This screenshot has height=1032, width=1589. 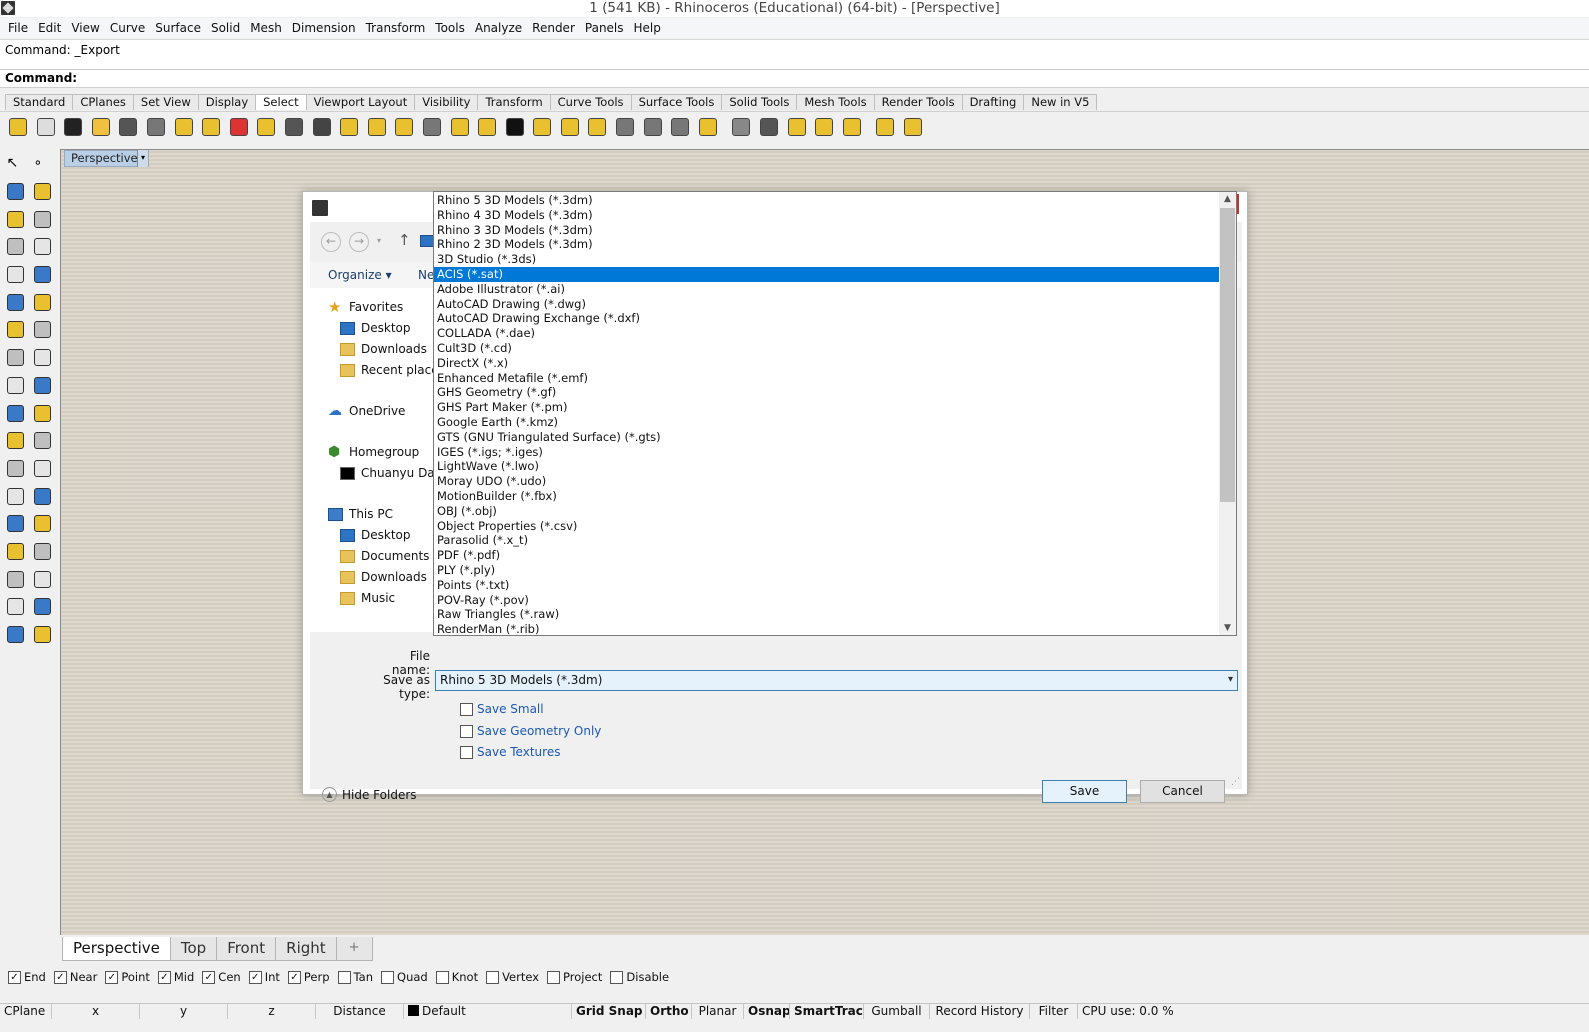 I want to click on menu-panels: Panels, so click(x=604, y=28).